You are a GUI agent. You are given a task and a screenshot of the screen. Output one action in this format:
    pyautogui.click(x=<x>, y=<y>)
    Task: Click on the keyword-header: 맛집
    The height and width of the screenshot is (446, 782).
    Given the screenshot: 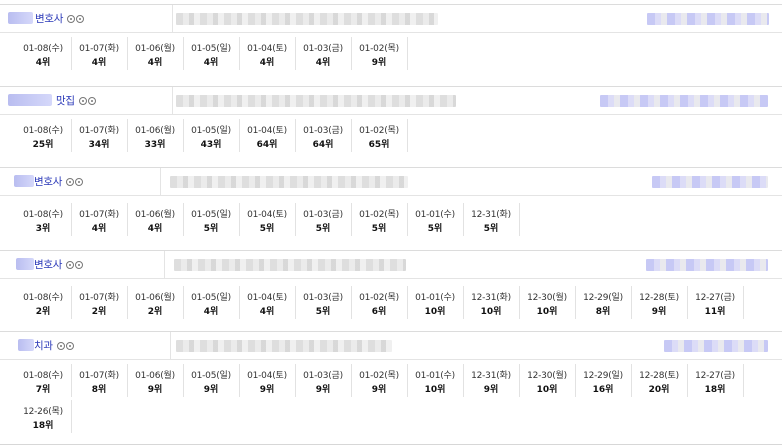 What is the action you would take?
    pyautogui.click(x=391, y=100)
    